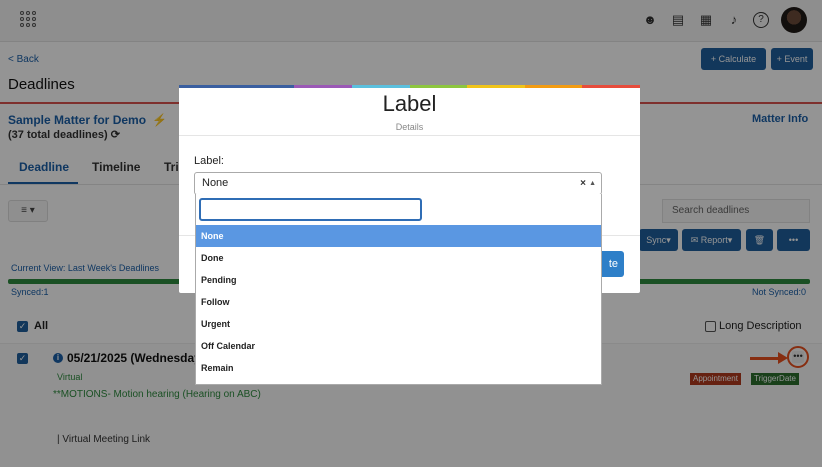  Describe the element at coordinates (398, 258) in the screenshot. I see `option-done: Done` at that location.